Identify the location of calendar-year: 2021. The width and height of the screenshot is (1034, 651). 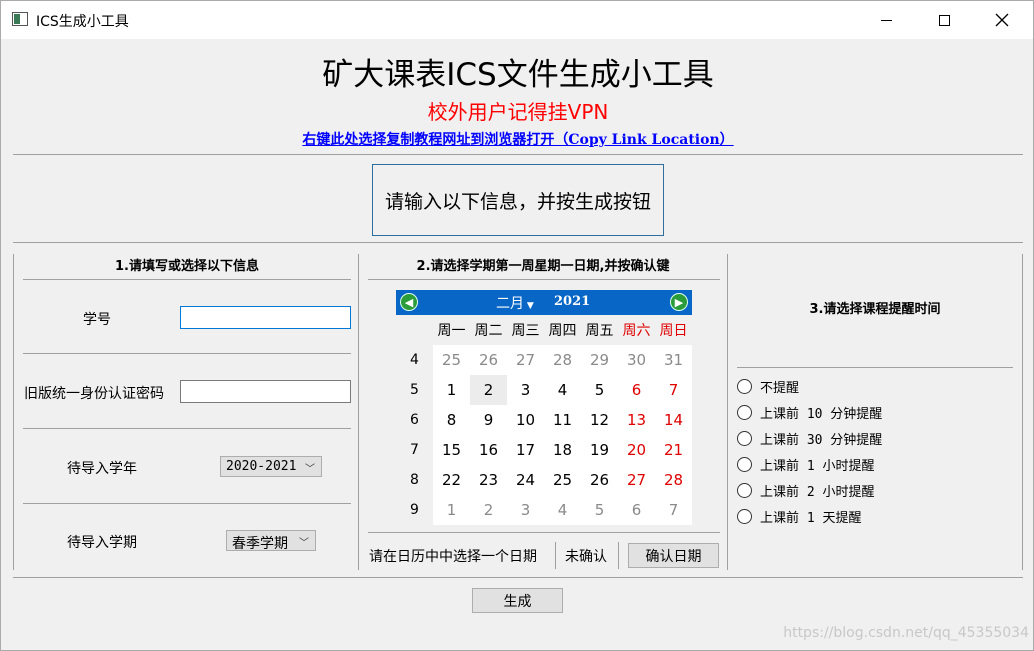
(572, 301).